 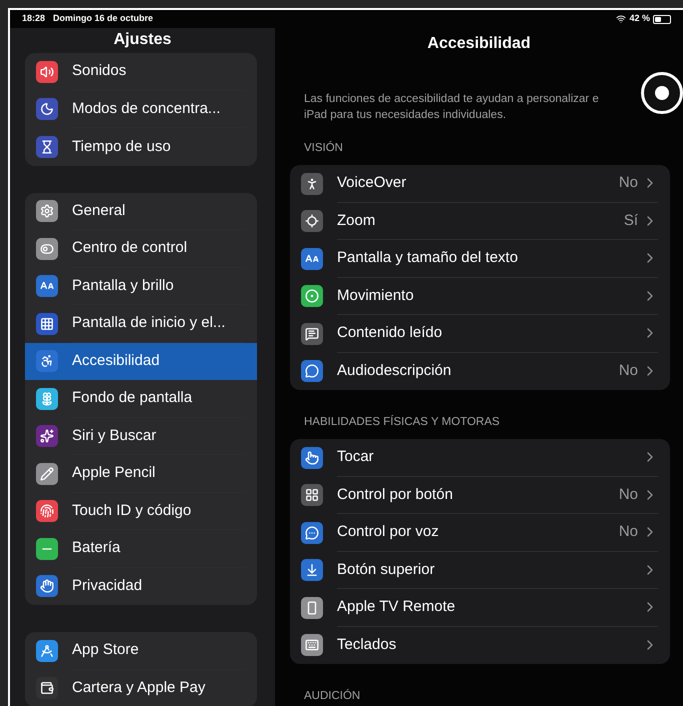 I want to click on settings-row: Audiodescripción No, so click(x=480, y=371).